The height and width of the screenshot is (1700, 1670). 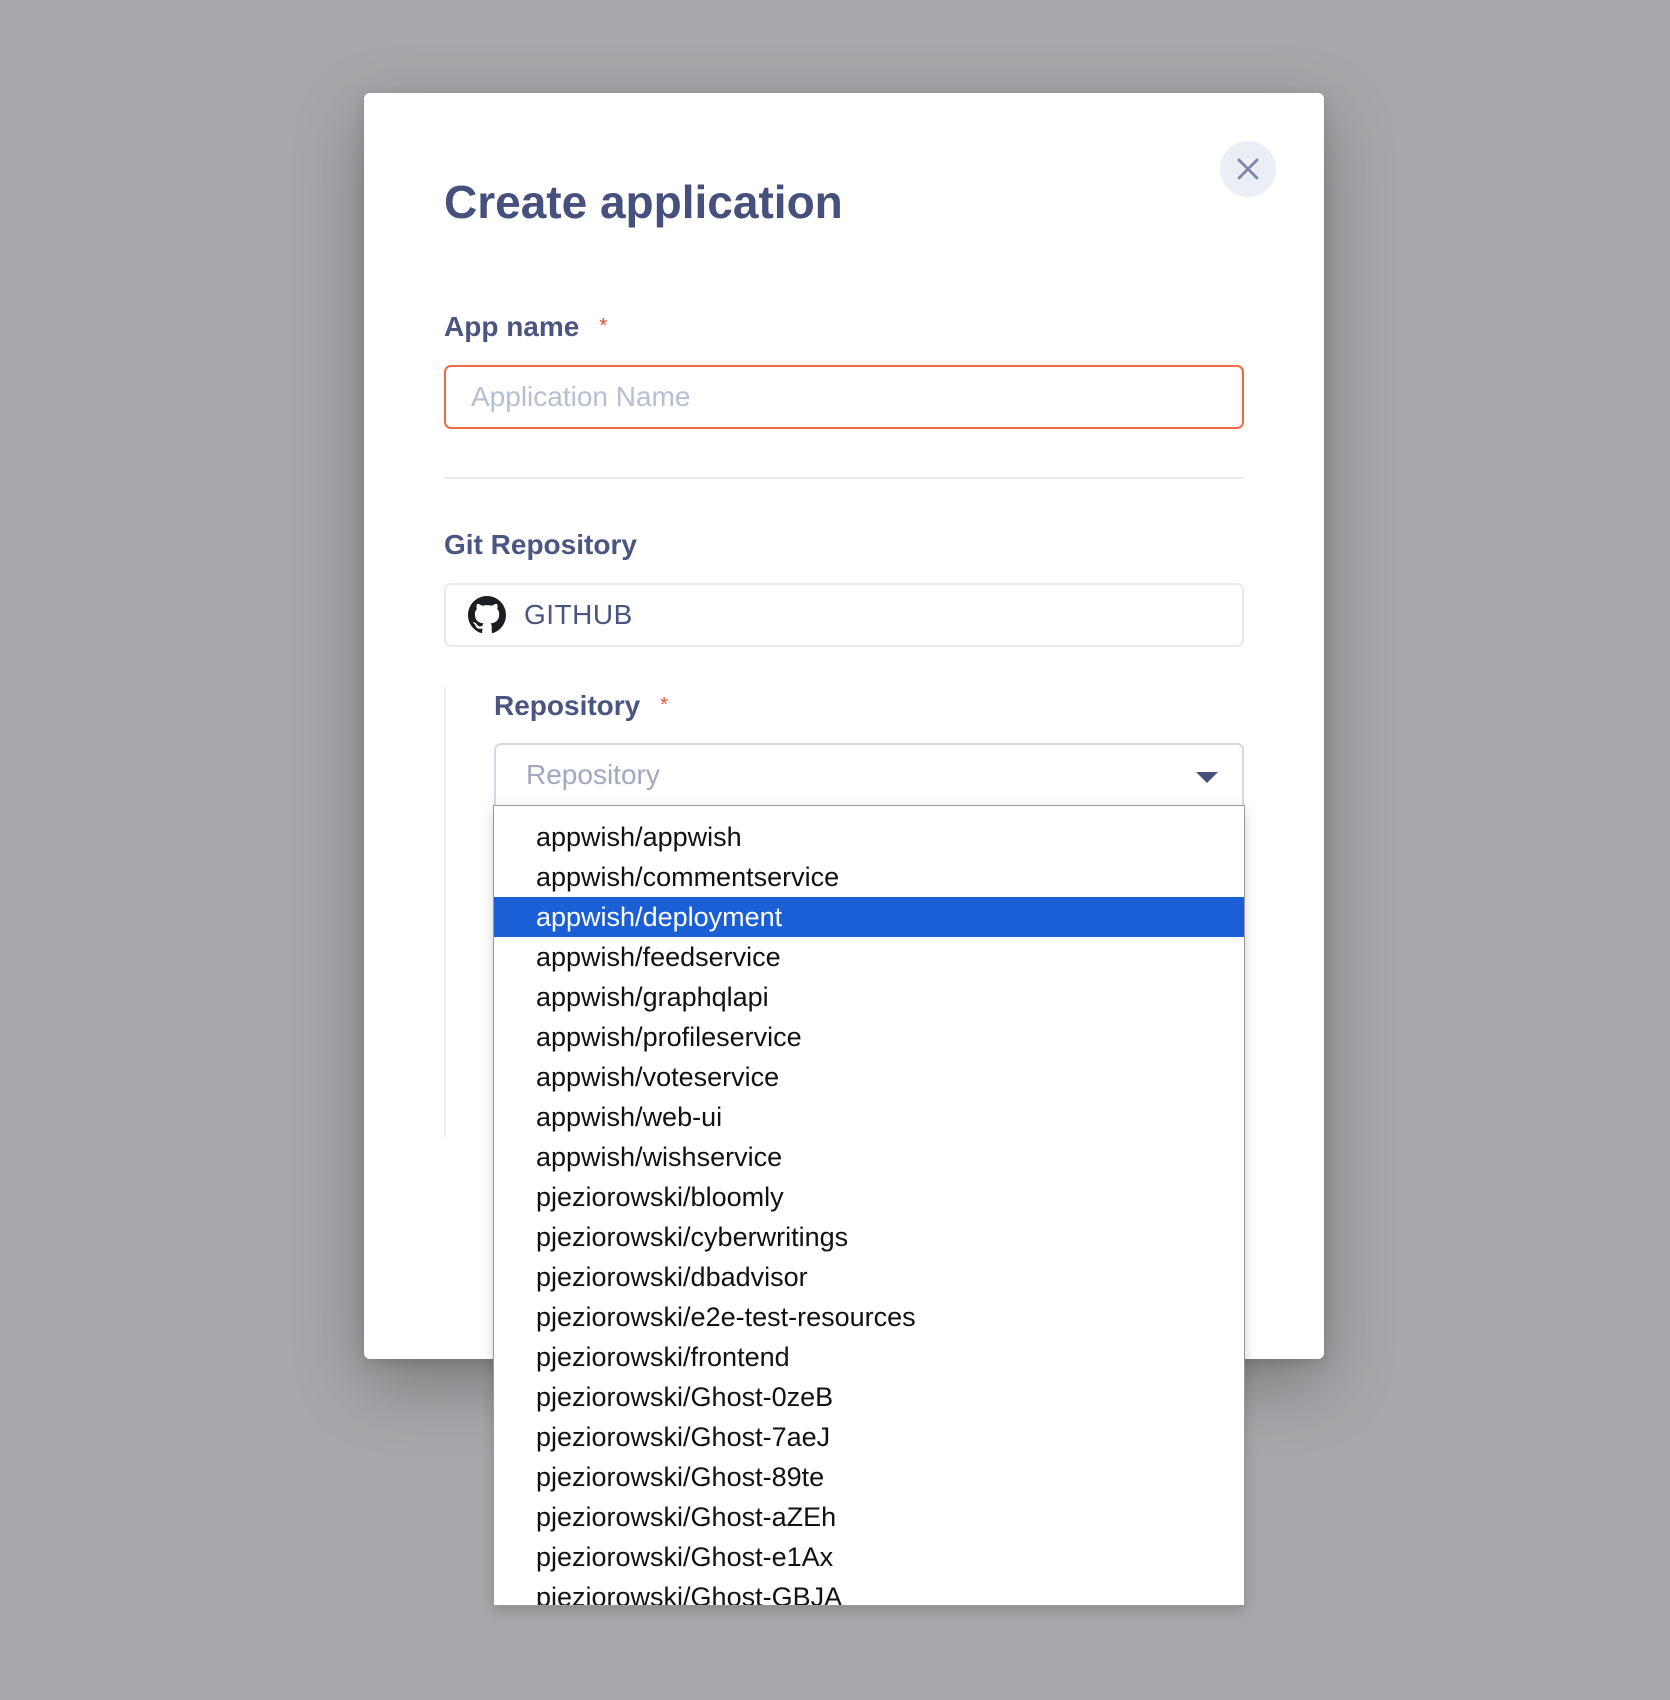 What do you see at coordinates (869, 1437) in the screenshot?
I see `repository-option: pjeziorowski/Ghost-7aeJ` at bounding box center [869, 1437].